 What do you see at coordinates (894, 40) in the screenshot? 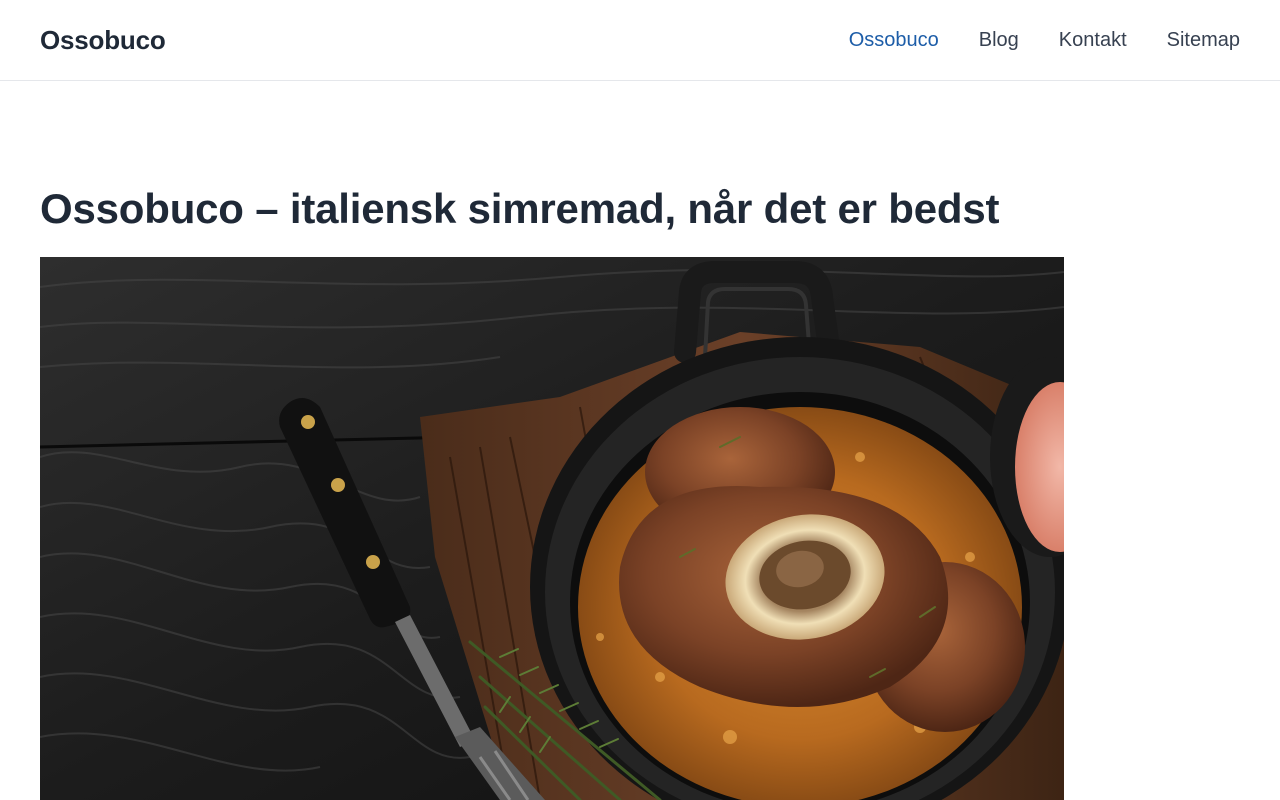
I see `nav-item-ossobuco: Ossobuco` at bounding box center [894, 40].